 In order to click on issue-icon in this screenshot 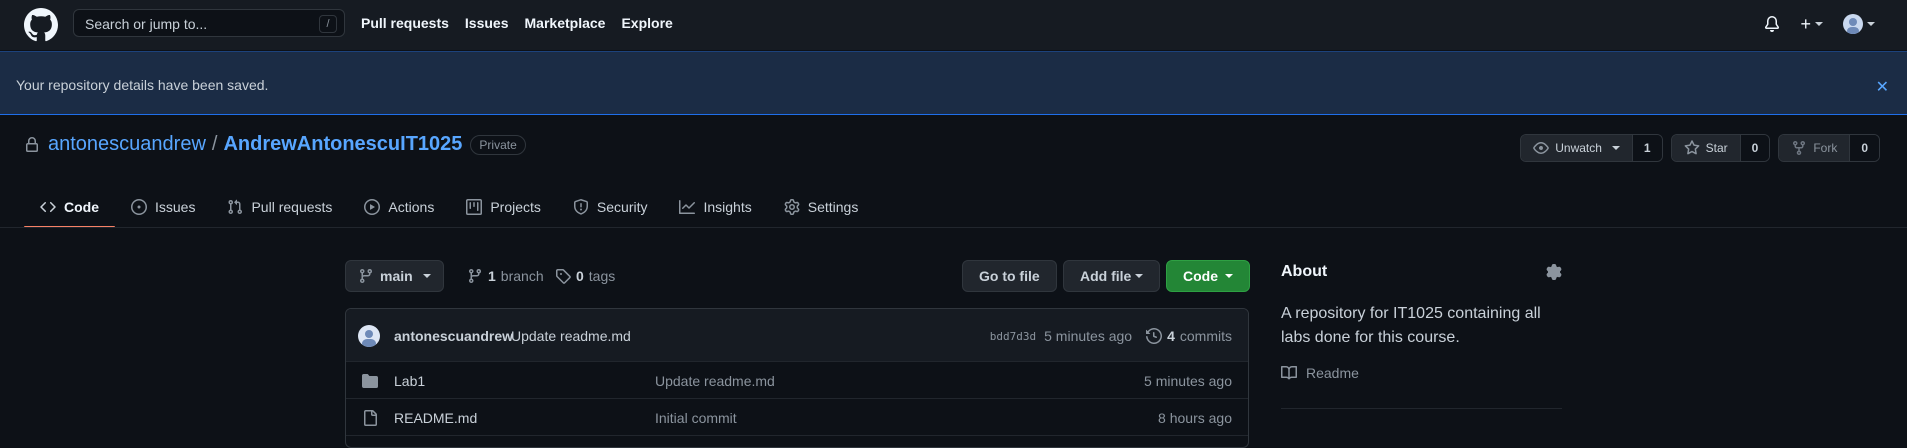, I will do `click(139, 207)`.